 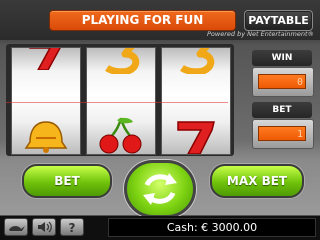 I want to click on paytable-button: PAYTABLE, so click(x=278, y=20).